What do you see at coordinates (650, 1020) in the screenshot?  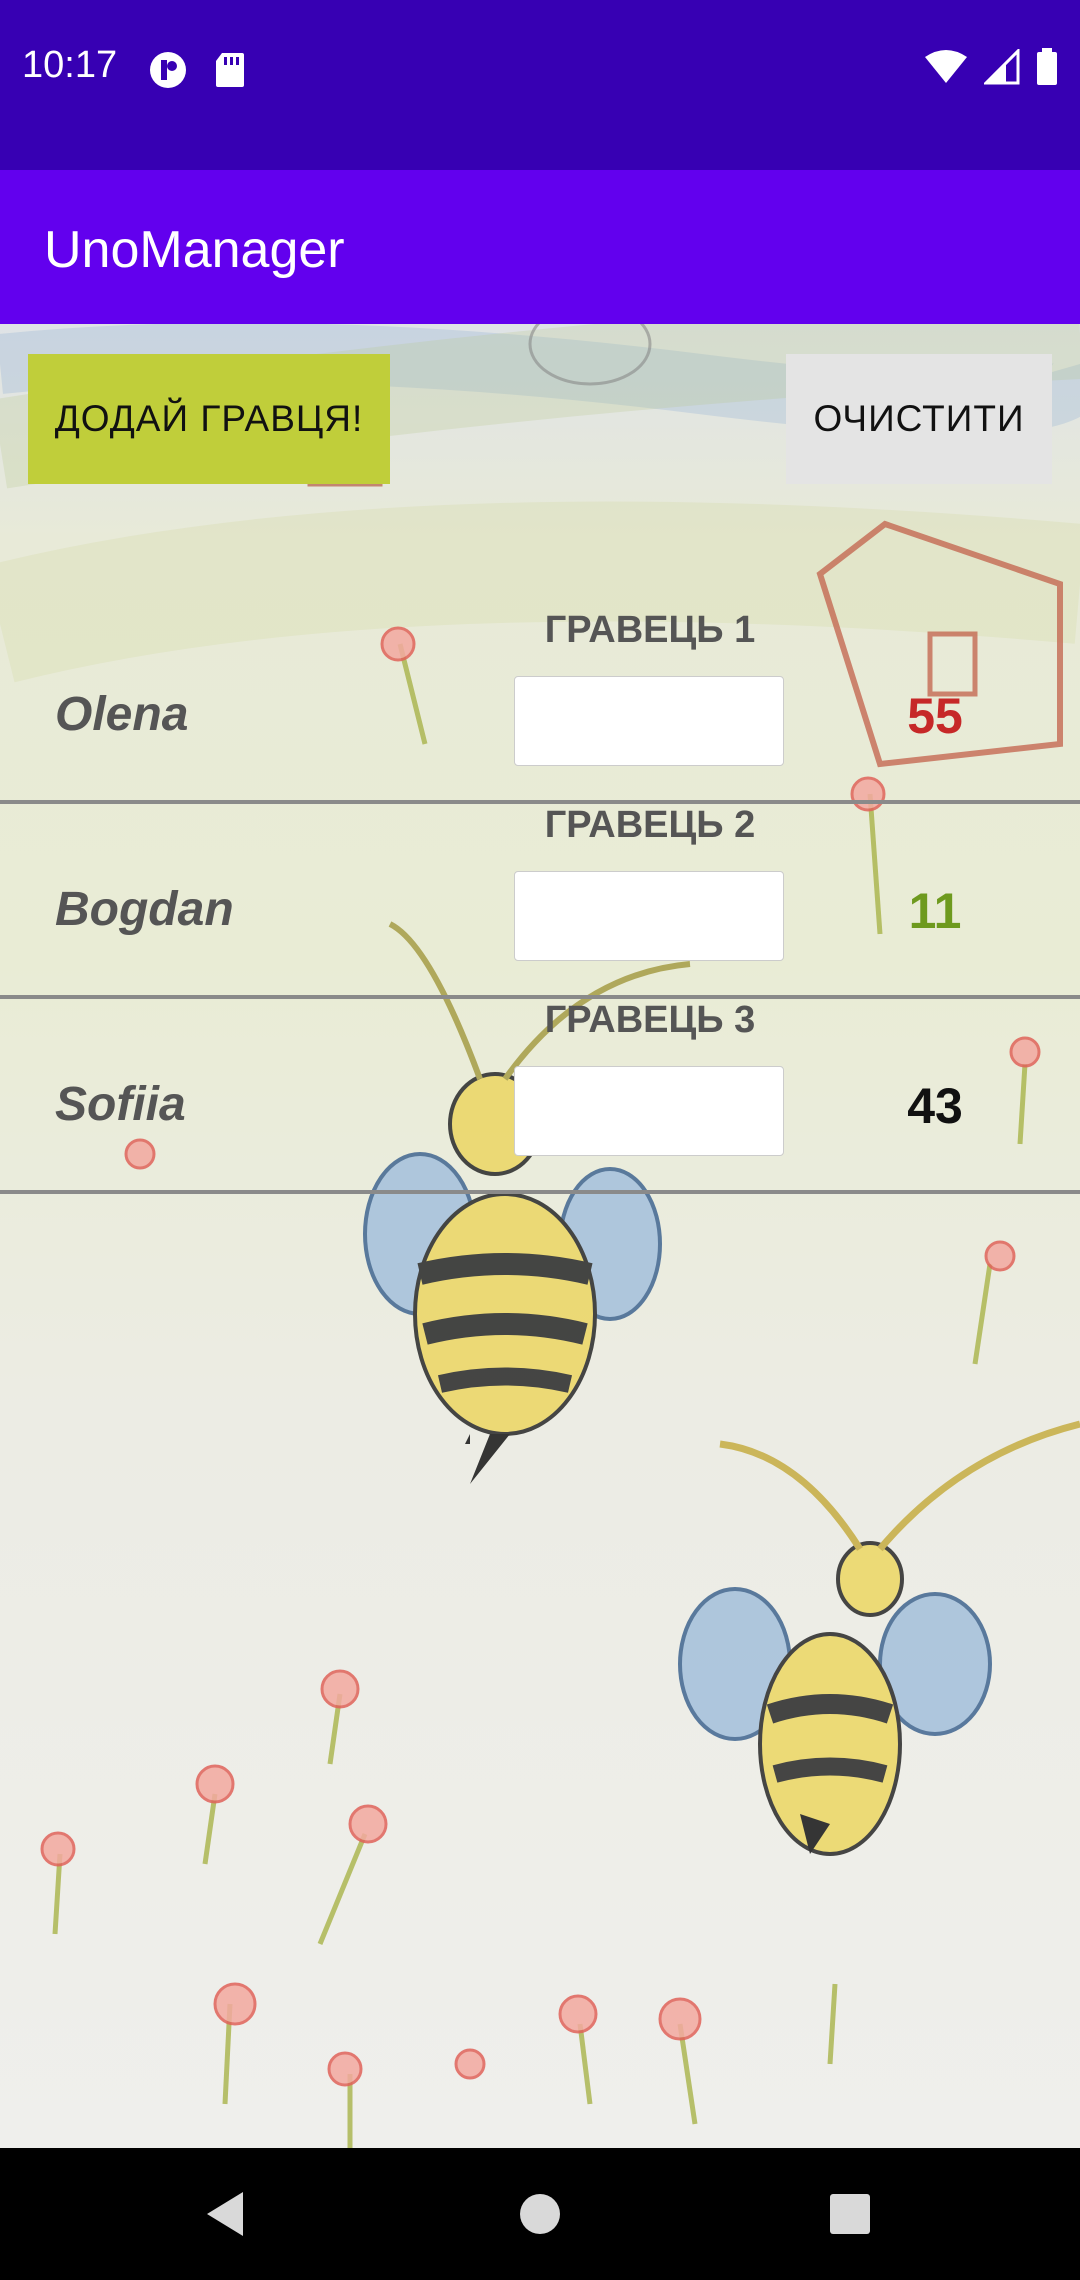 I see `player-header: ГРАВЕЦЬ 3` at bounding box center [650, 1020].